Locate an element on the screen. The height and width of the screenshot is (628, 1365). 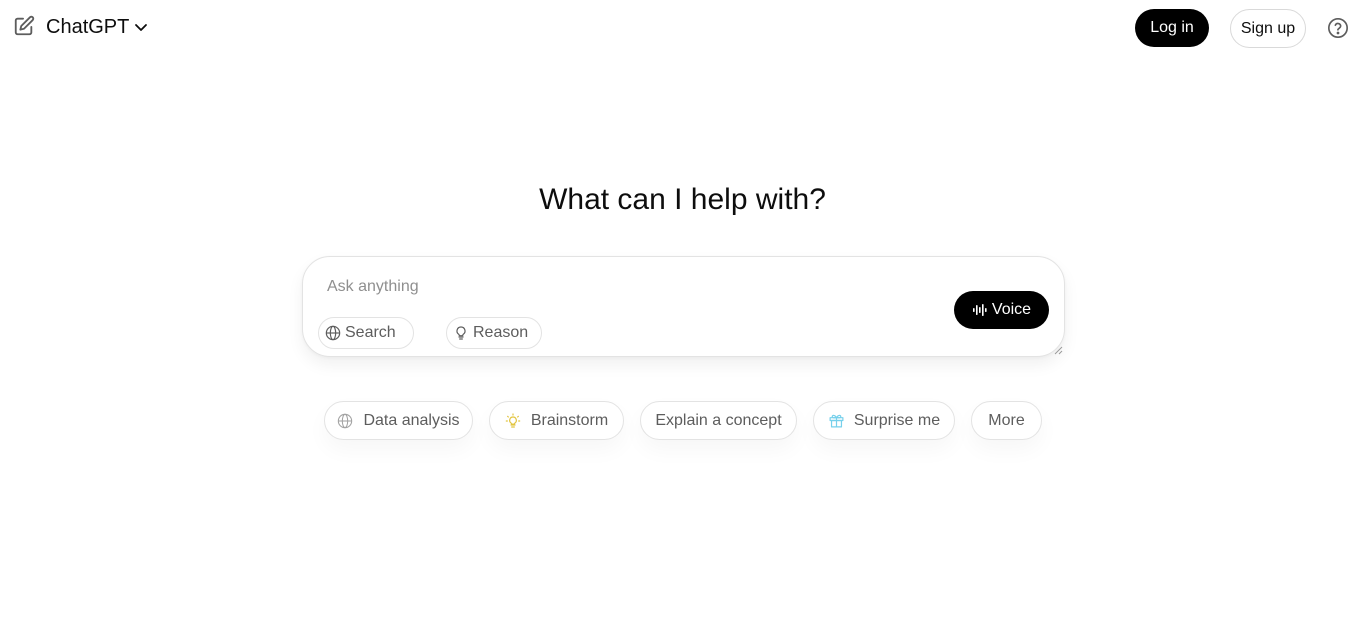
suggestion-brainstorm: Brainstorm is located at coordinates (556, 420).